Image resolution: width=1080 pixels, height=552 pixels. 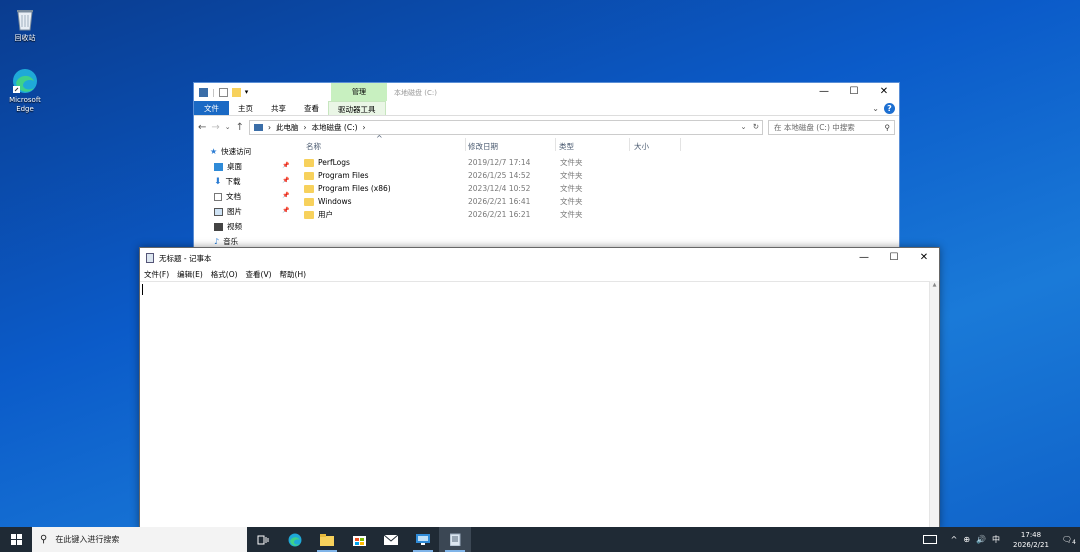 What do you see at coordinates (226, 241) in the screenshot?
I see `nav-music: ♪ 音乐` at bounding box center [226, 241].